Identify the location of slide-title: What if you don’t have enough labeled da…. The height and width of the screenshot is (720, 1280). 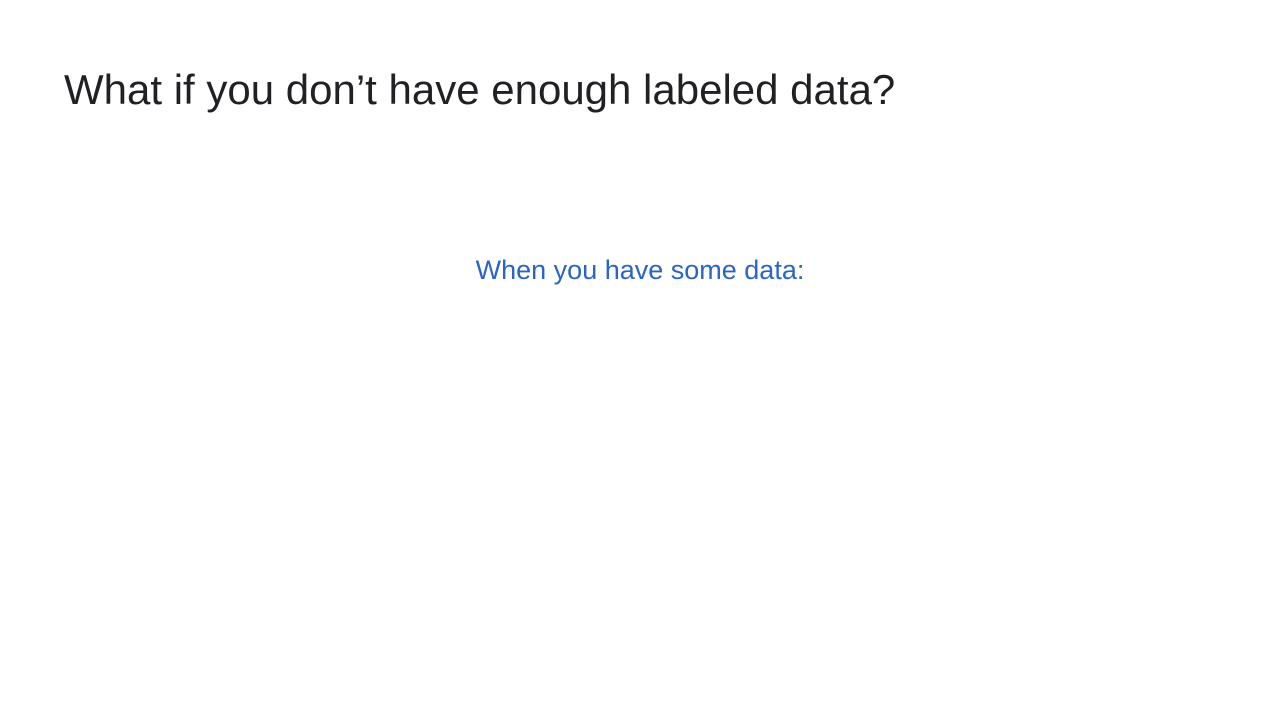
(480, 89).